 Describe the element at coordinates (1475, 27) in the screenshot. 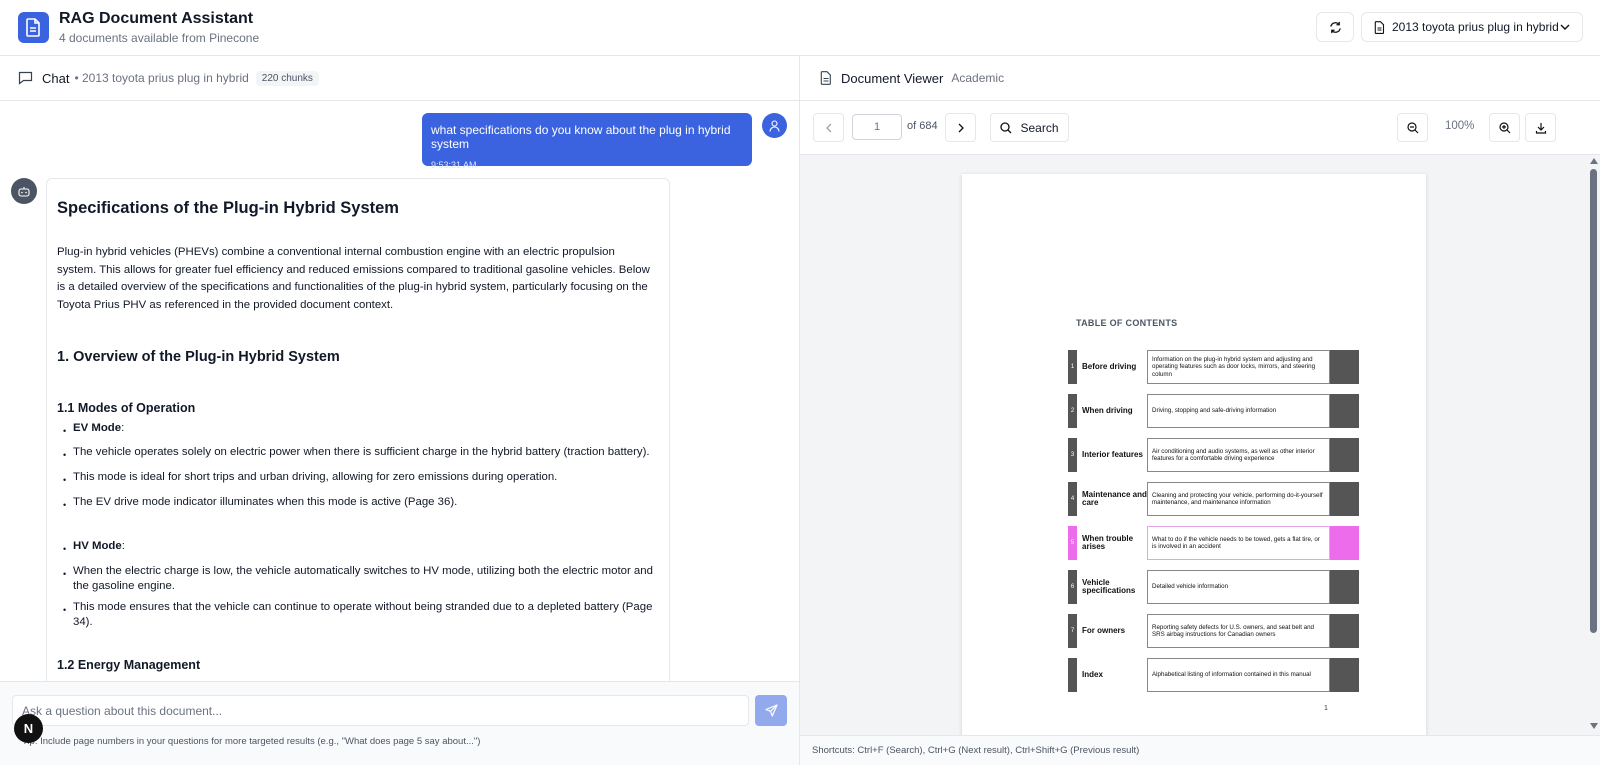

I see `document-select-label: 2013 toyota prius plug in hybrid` at that location.